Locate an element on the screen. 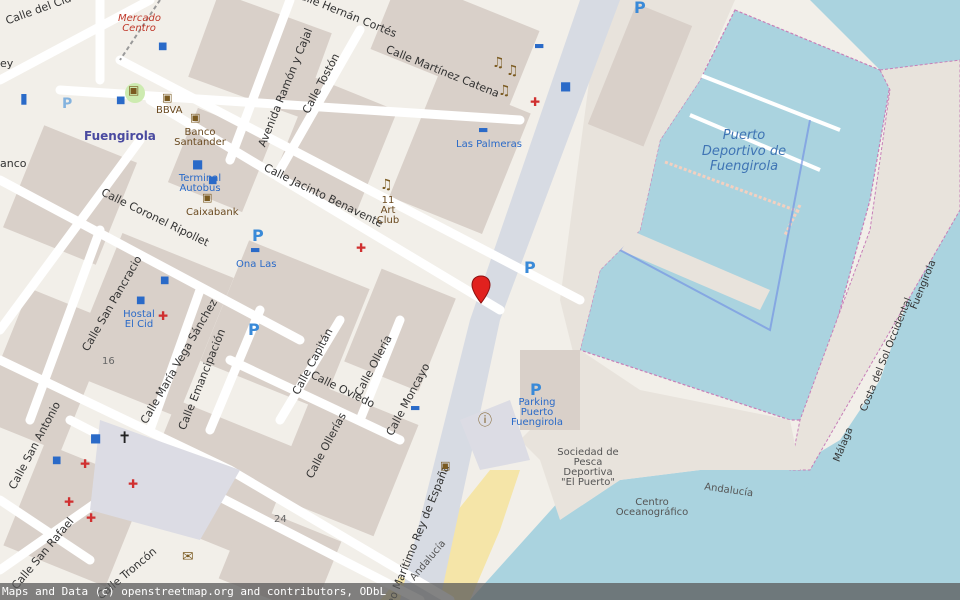 Image resolution: width=960 pixels, height=600 pixels. label-ona-las: Ona Las is located at coordinates (256, 264).